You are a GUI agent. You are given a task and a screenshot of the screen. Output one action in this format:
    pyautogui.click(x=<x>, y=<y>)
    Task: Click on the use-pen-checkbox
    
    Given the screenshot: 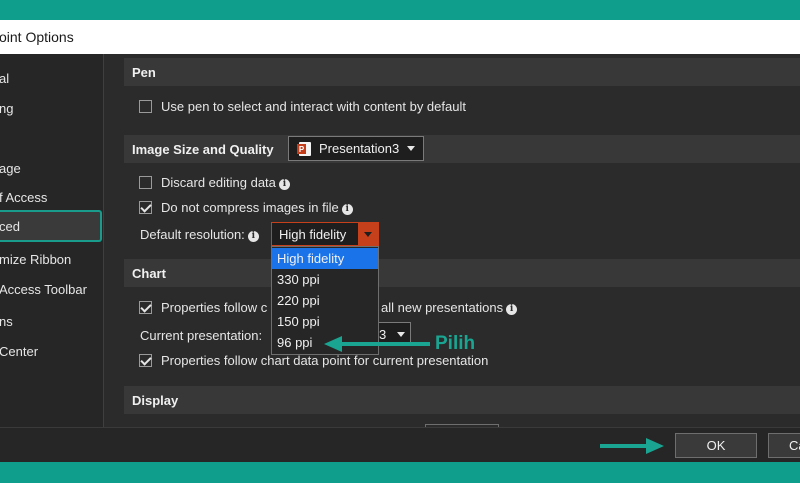 What is the action you would take?
    pyautogui.click(x=145, y=106)
    